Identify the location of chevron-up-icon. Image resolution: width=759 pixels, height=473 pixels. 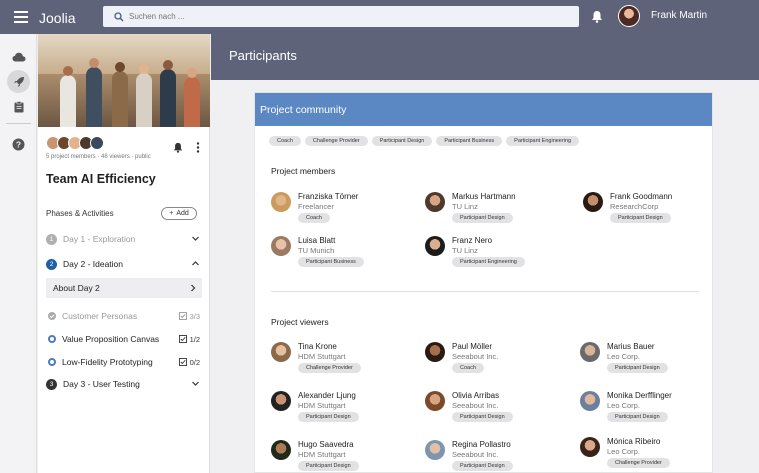
(195, 264).